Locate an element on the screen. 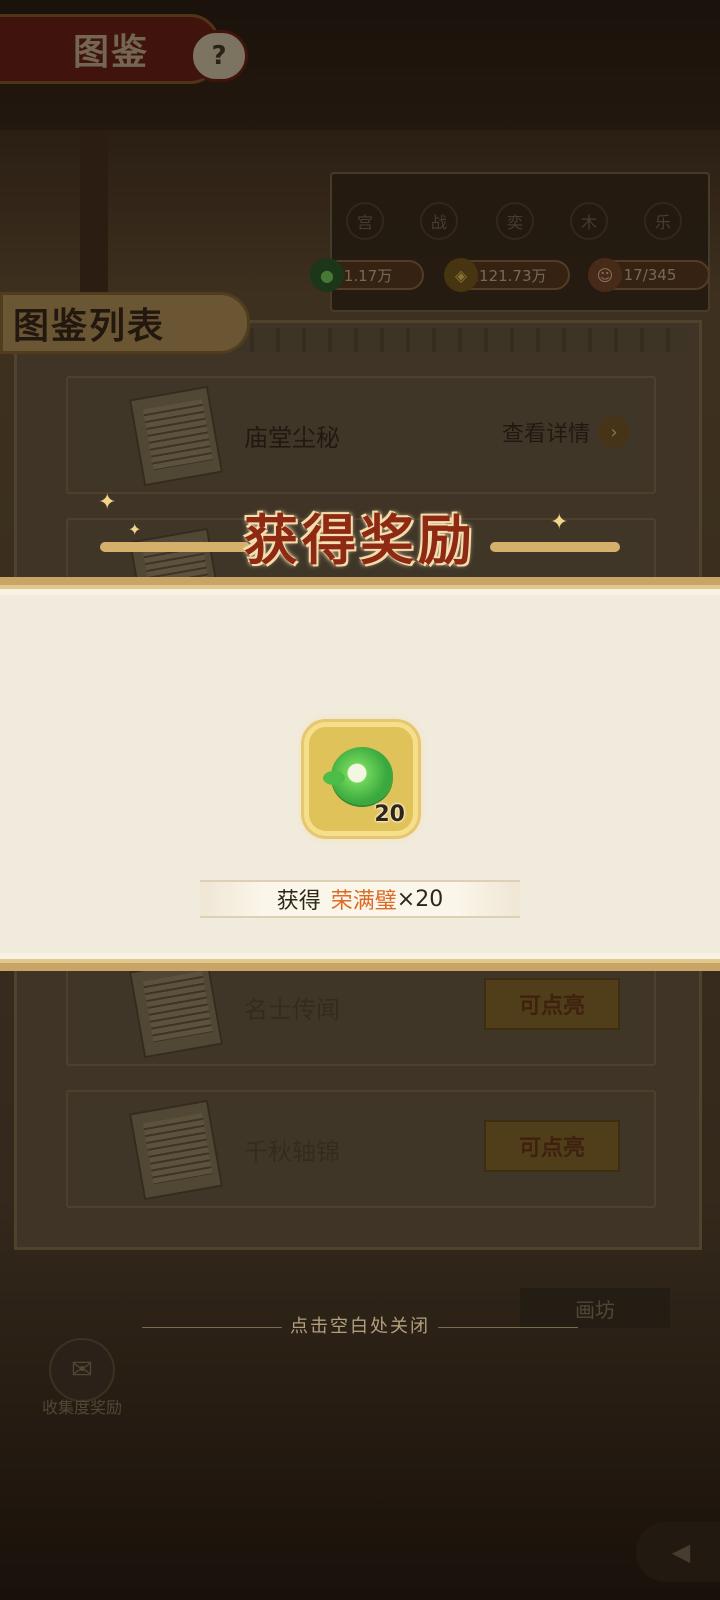 This screenshot has height=1600, width=720. reward-item-qty: ×20 is located at coordinates (420, 899).